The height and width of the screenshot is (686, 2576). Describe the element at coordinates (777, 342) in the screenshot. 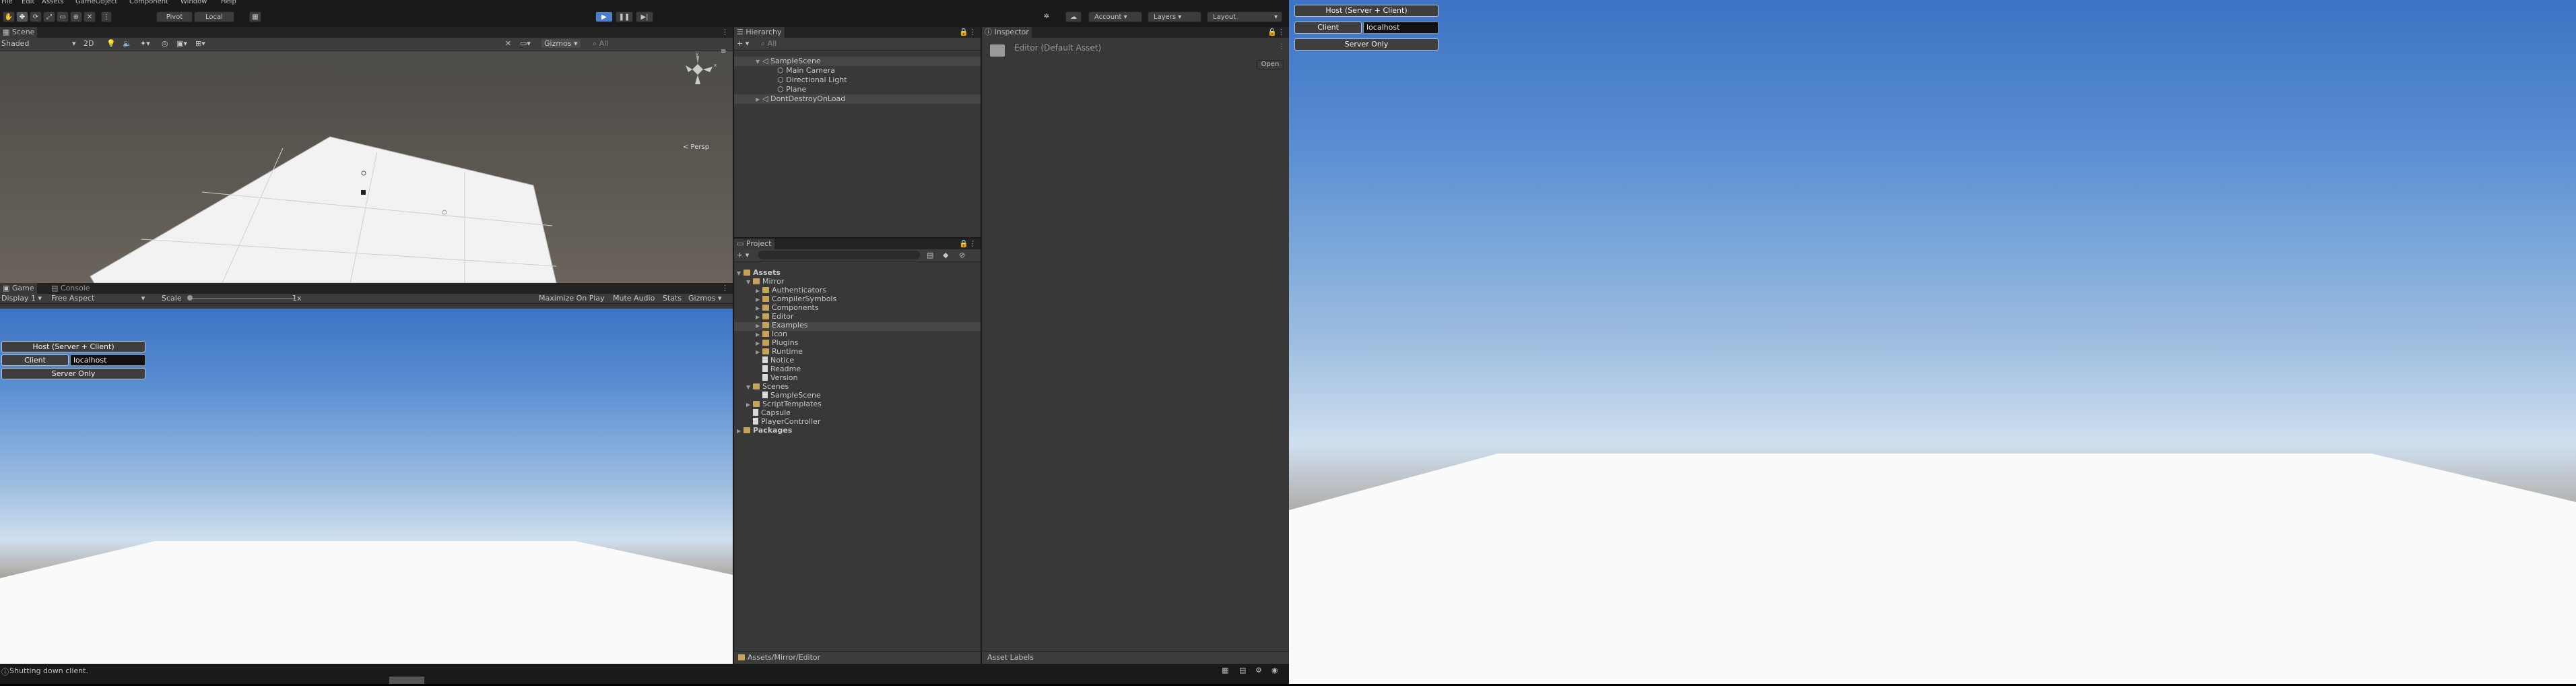

I see `project-item: ▶ Plugins` at that location.